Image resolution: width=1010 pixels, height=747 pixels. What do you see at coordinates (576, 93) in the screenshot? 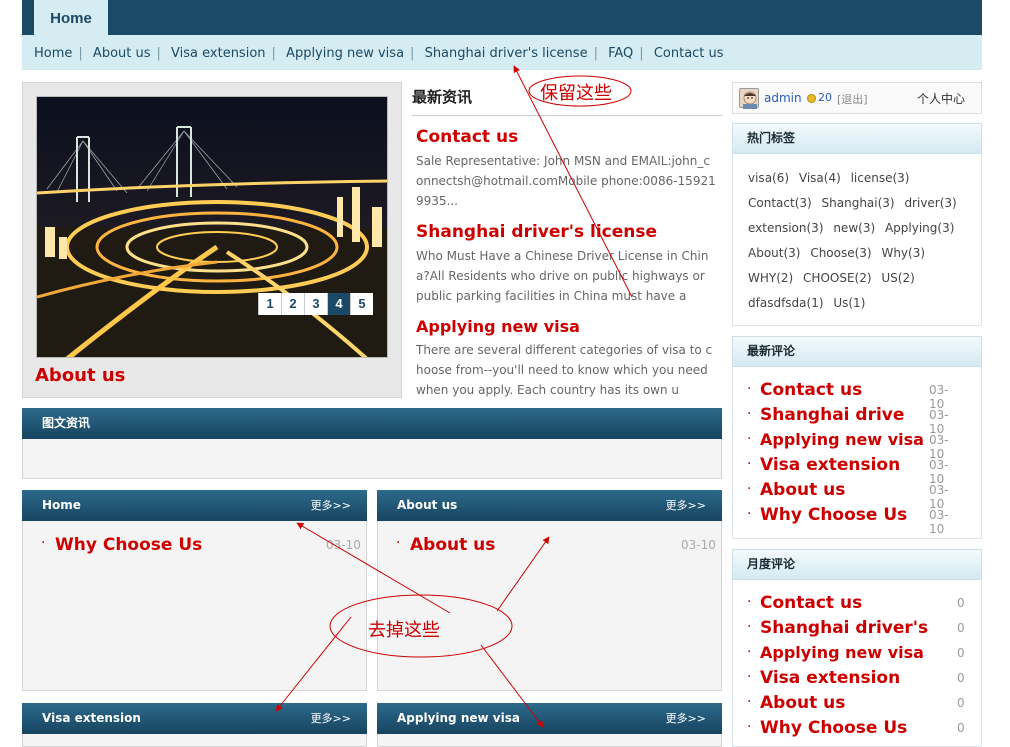
I see `keep-annotation-label: 保留这些` at bounding box center [576, 93].